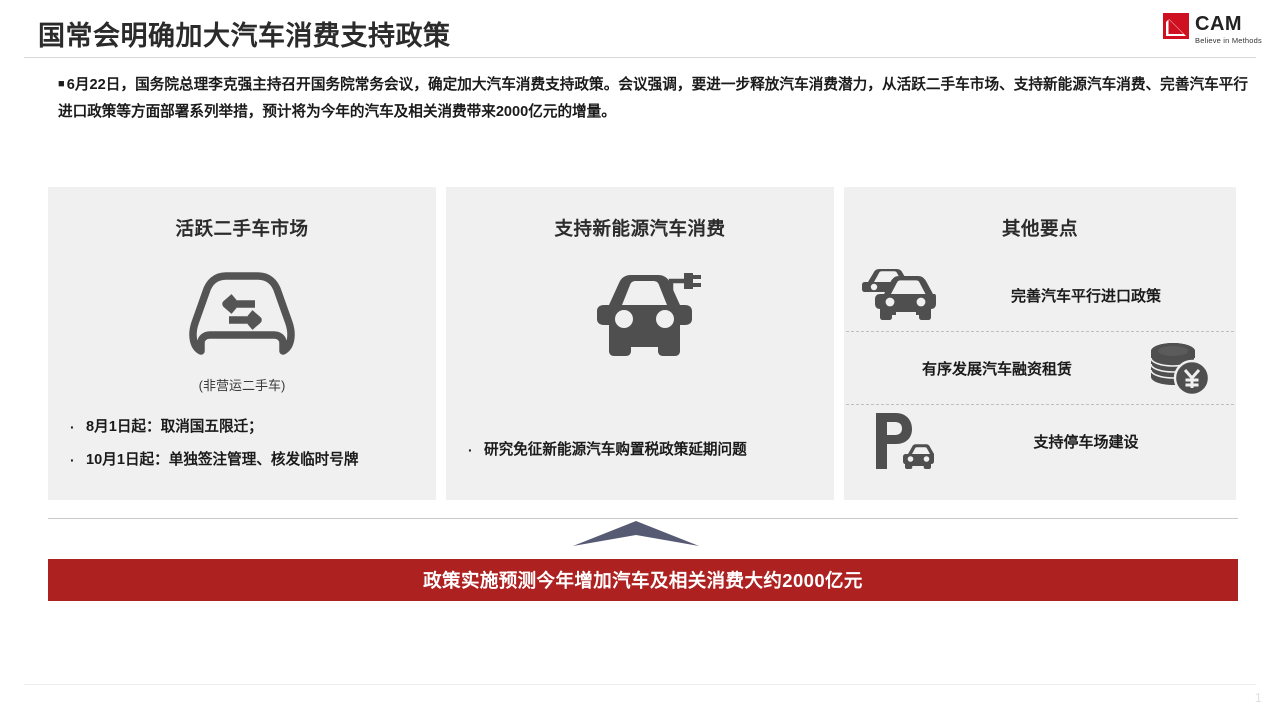  Describe the element at coordinates (902, 295) in the screenshot. I see `two-cars-icon` at that location.